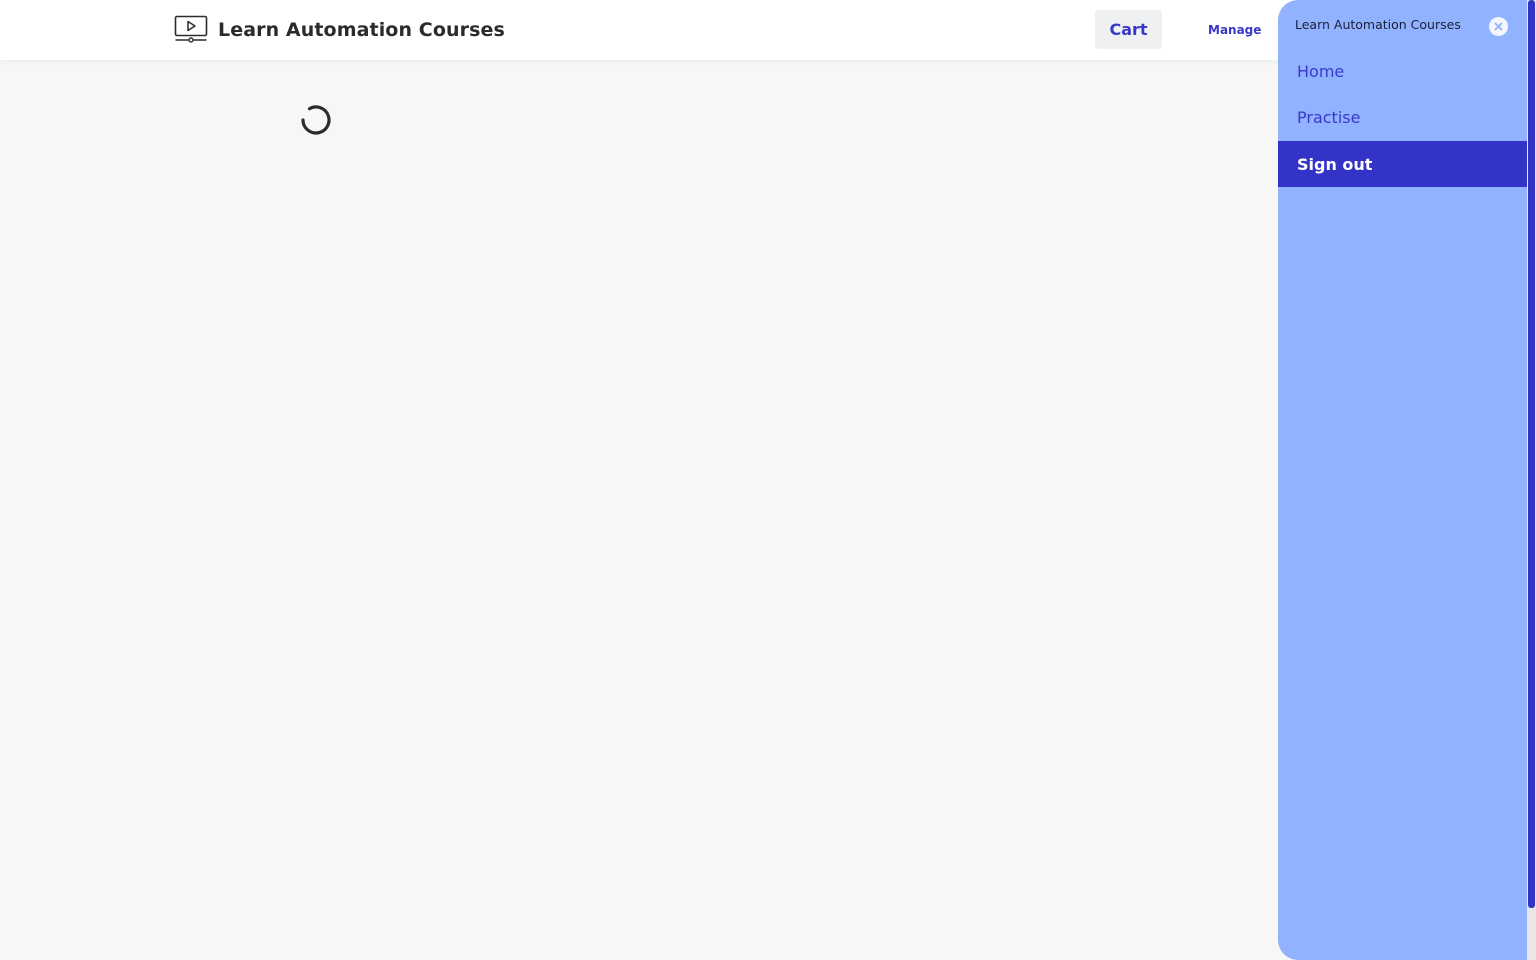 Image resolution: width=1536 pixels, height=960 pixels. What do you see at coordinates (1402, 164) in the screenshot?
I see `drawer-item-sign-out: Sign out` at bounding box center [1402, 164].